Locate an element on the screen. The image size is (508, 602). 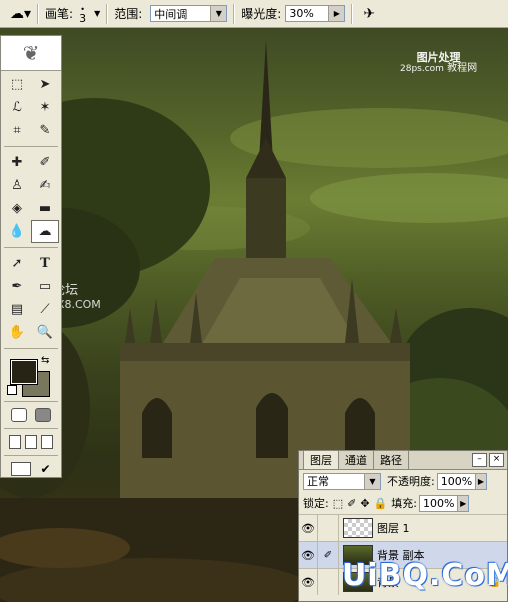
slice-tool-icon: ✎ is located at coordinates (45, 130).